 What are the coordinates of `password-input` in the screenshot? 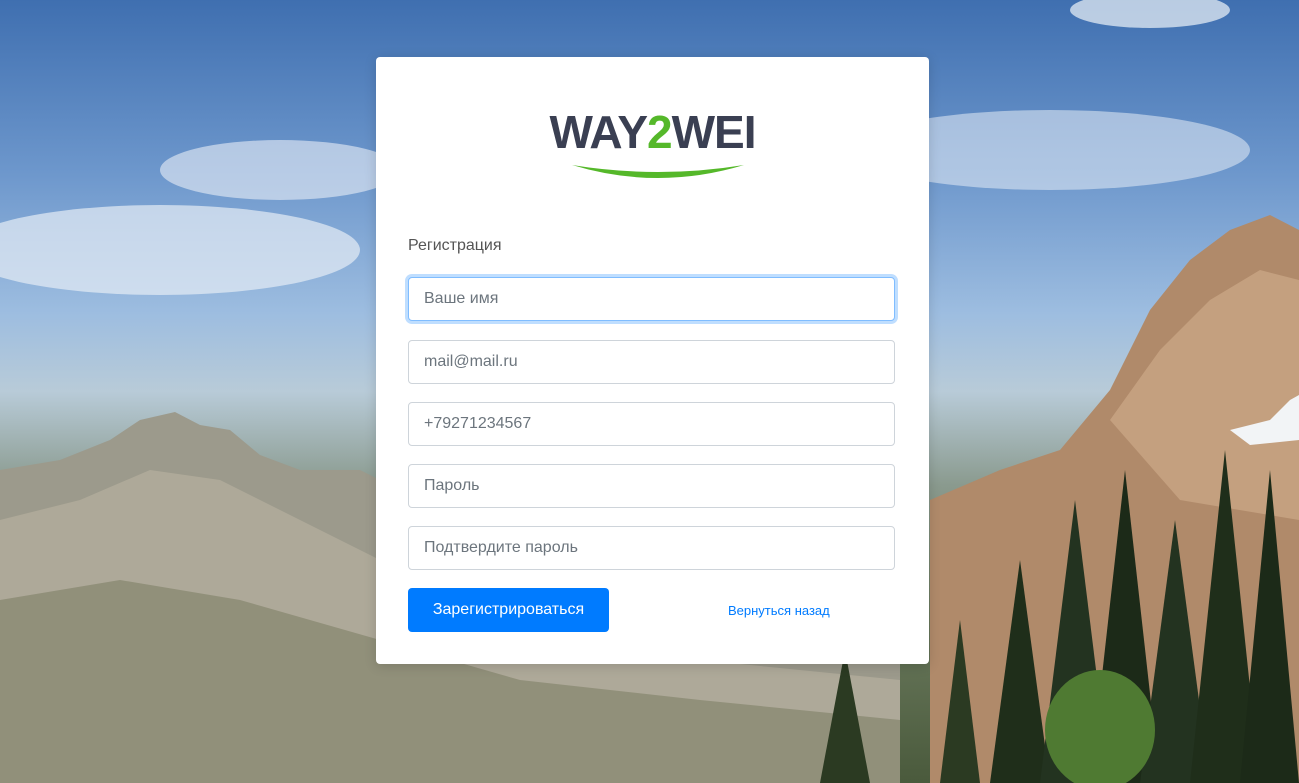 It's located at (651, 486).